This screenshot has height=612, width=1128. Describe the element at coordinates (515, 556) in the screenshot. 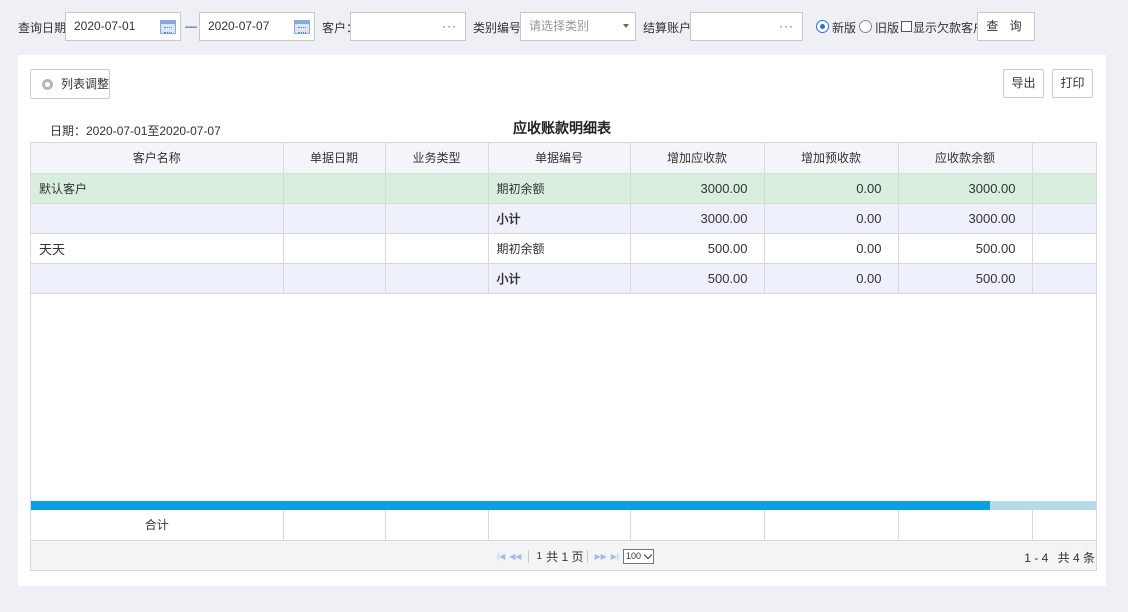

I see `prev-page-icon: ◀◀` at that location.